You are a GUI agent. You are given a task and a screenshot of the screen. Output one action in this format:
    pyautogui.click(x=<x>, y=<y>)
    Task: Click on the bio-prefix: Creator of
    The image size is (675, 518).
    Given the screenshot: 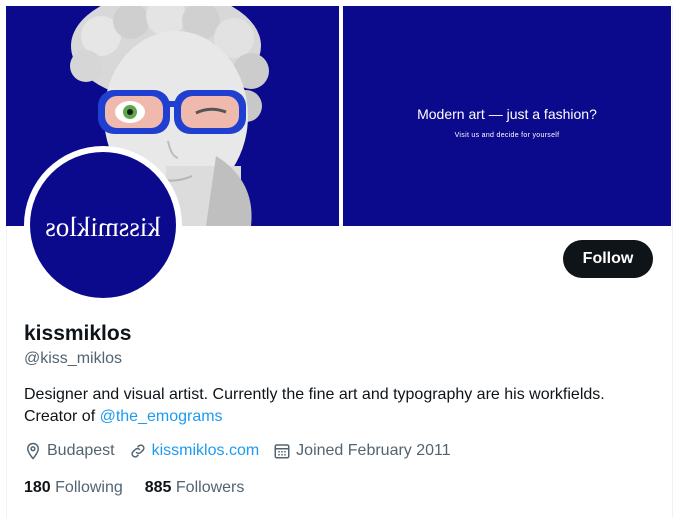 What is the action you would take?
    pyautogui.click(x=62, y=416)
    